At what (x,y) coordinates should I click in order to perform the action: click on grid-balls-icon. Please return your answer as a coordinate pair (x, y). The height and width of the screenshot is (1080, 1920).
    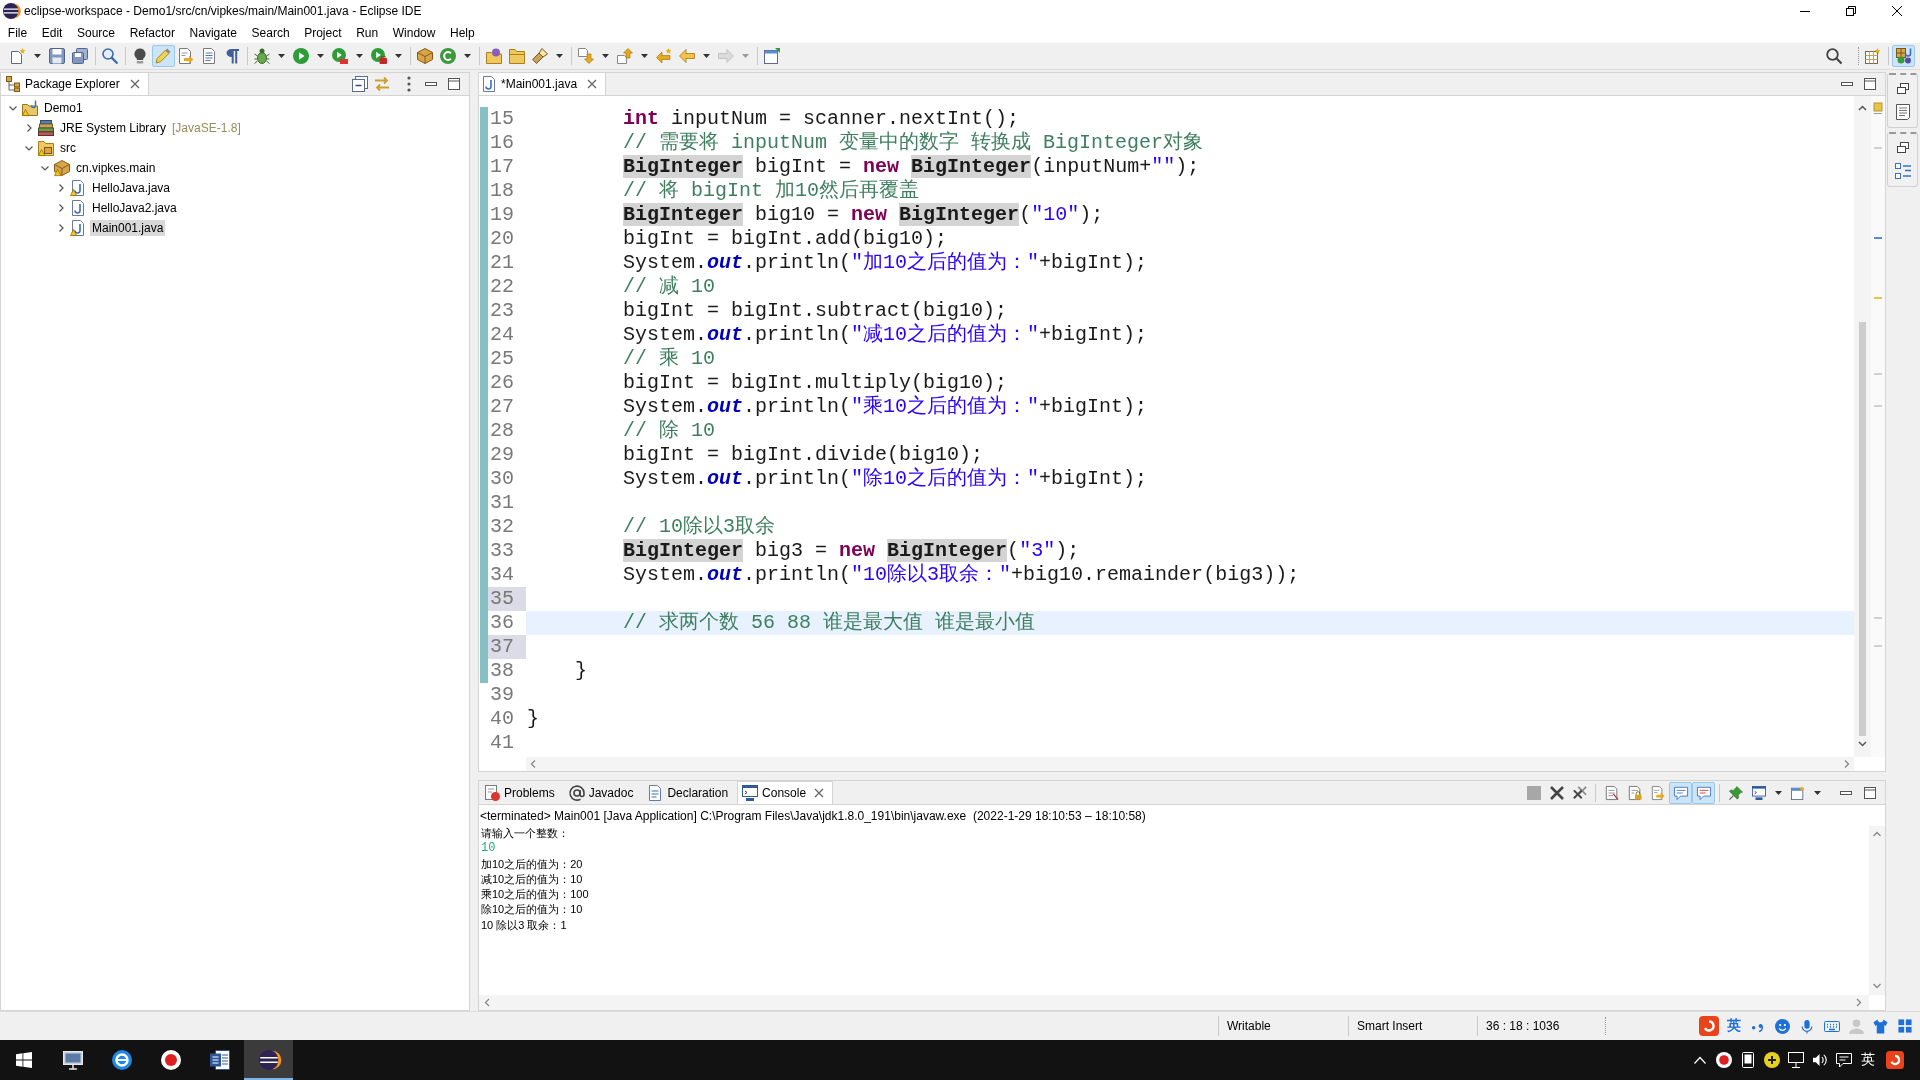
    Looking at the image, I should click on (1903, 56).